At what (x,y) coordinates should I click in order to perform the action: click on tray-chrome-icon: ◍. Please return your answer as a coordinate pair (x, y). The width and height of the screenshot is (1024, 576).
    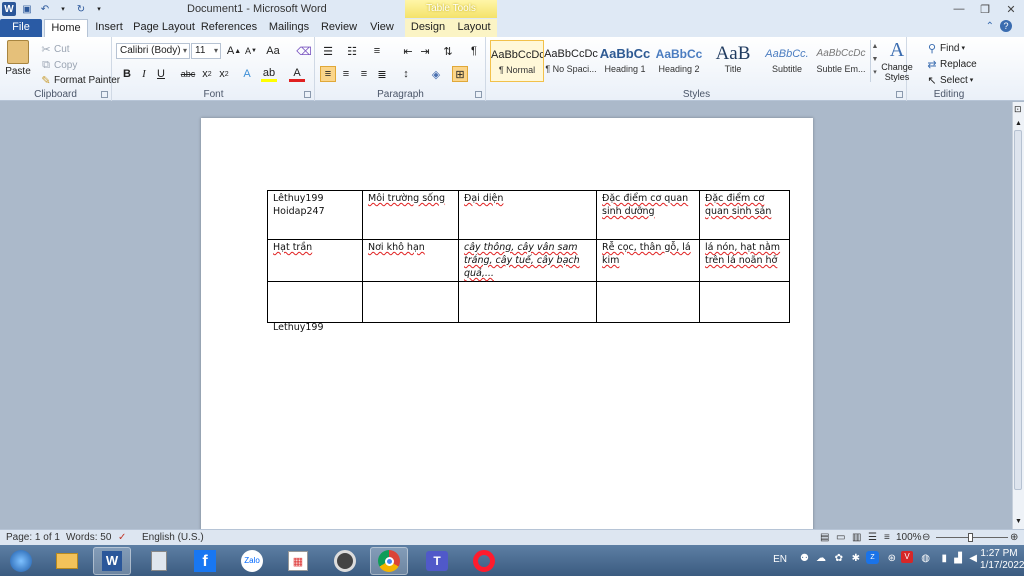
    Looking at the image, I should click on (925, 558).